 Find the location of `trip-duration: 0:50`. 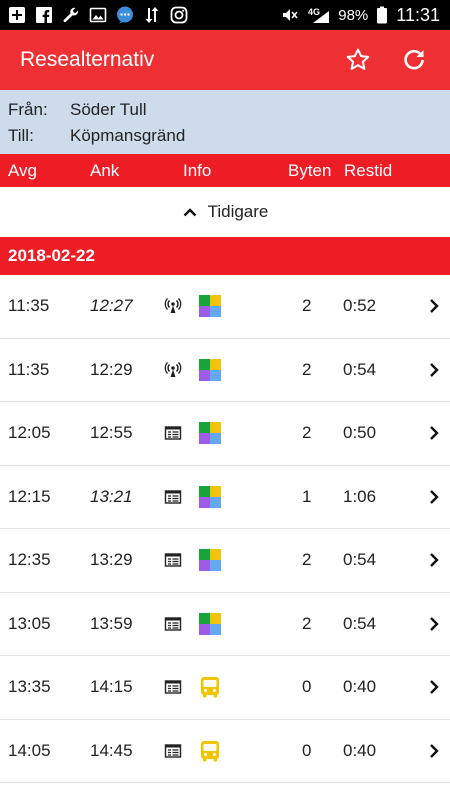

trip-duration: 0:50 is located at coordinates (360, 433).